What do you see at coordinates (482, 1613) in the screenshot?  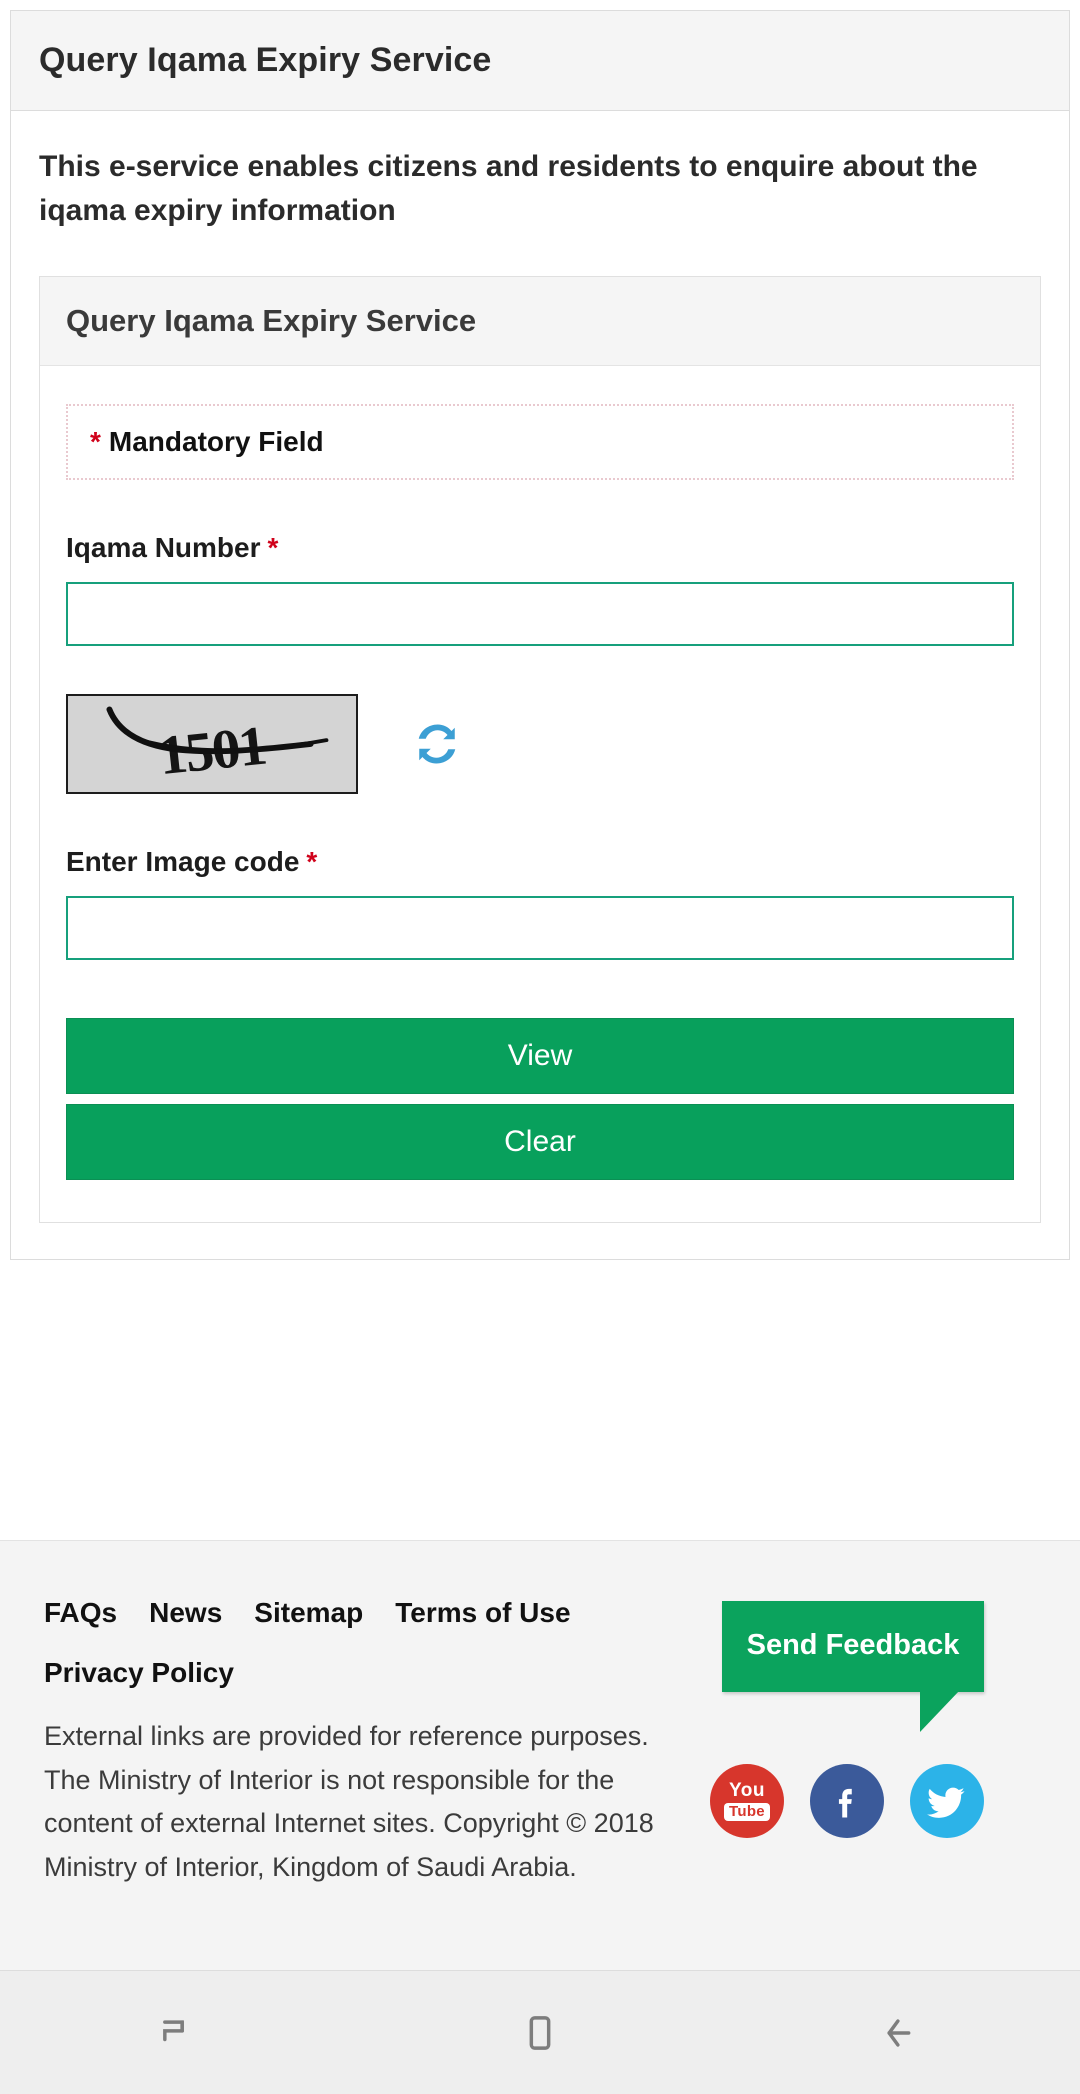 I see `footer-link-terms-of-use: Terms of Use` at bounding box center [482, 1613].